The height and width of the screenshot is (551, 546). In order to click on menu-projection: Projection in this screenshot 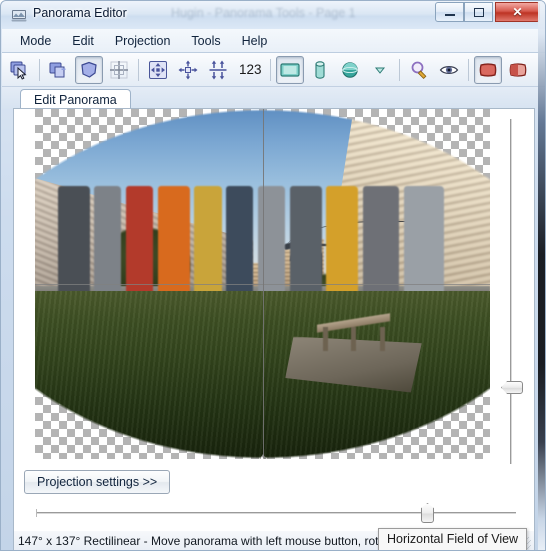, I will do `click(143, 41)`.